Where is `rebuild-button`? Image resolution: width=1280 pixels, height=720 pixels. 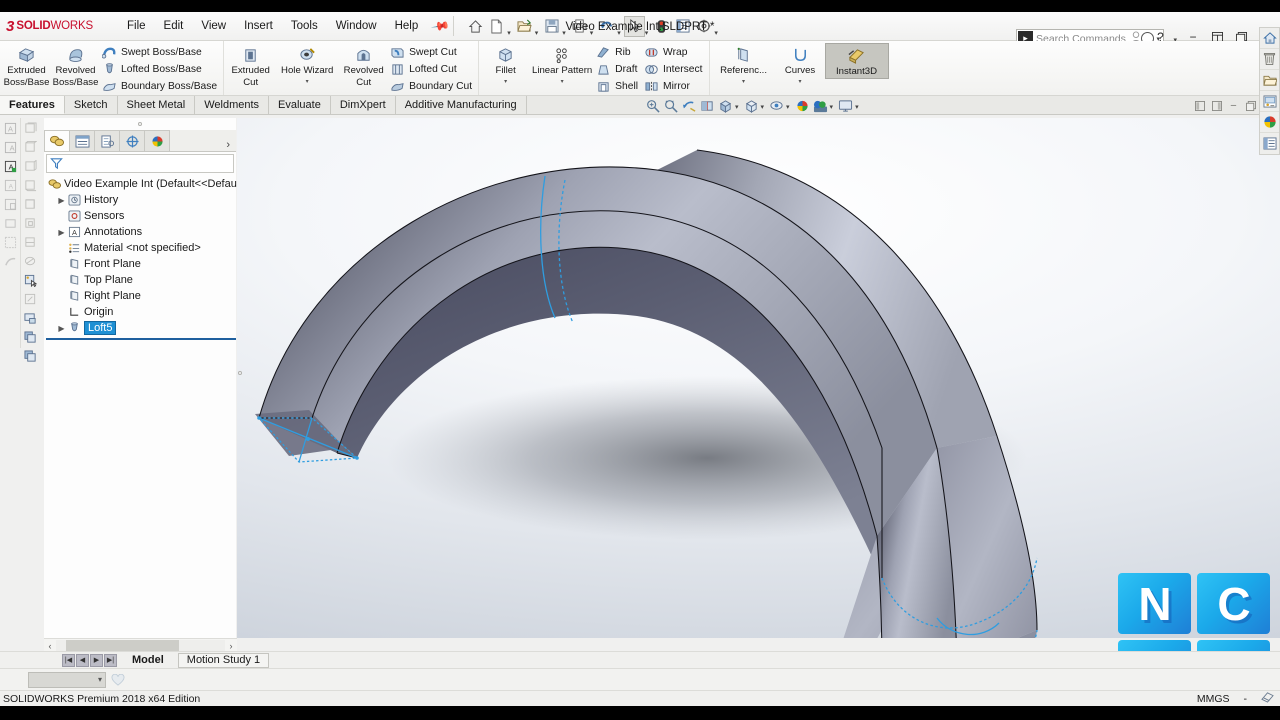
rebuild-button is located at coordinates (661, 26).